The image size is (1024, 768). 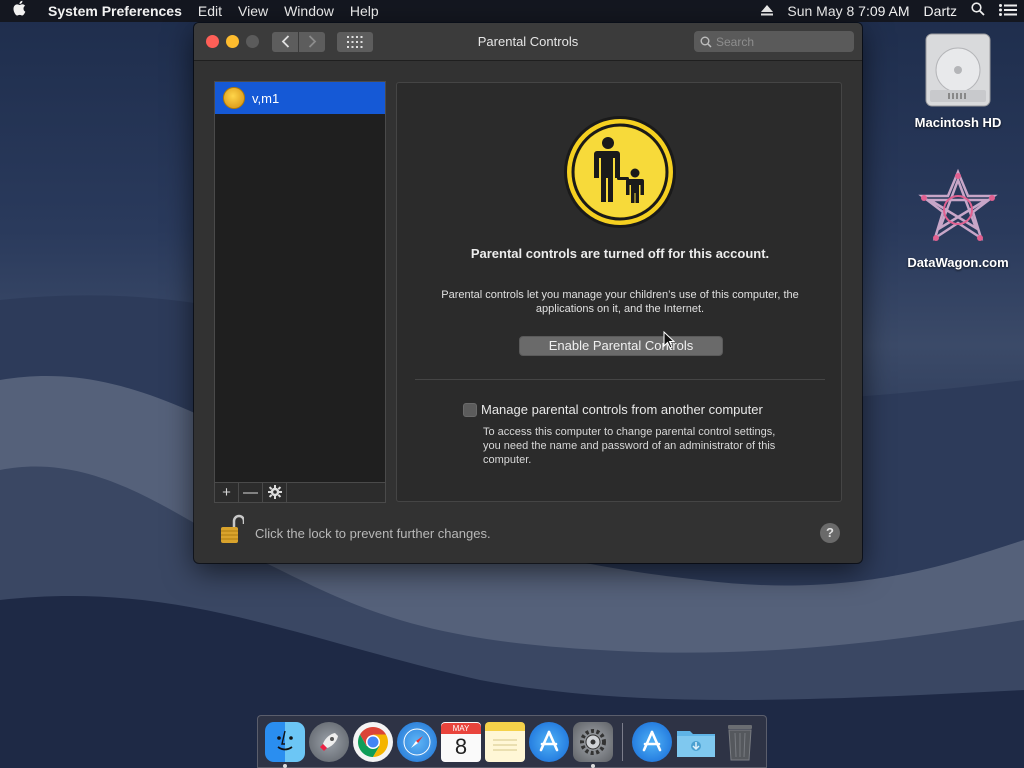 I want to click on user-list-item: v,m1, so click(x=300, y=98).